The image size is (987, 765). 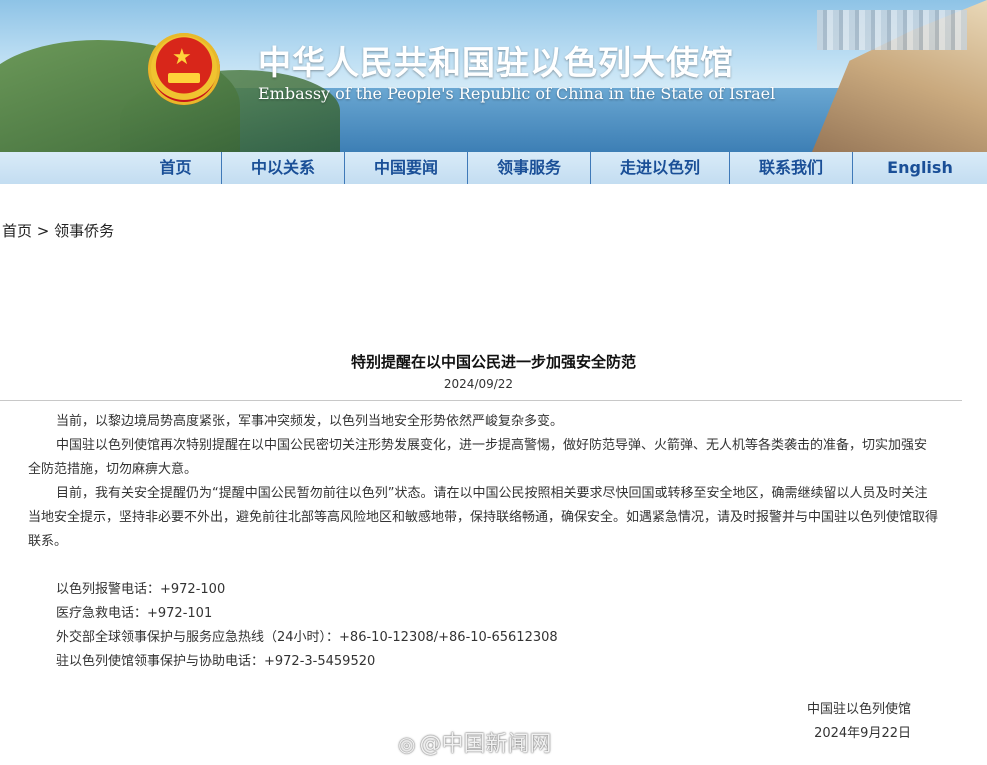 What do you see at coordinates (493, 362) in the screenshot?
I see `article-title: 特别提醒在以中国公民进一步加强安全防范` at bounding box center [493, 362].